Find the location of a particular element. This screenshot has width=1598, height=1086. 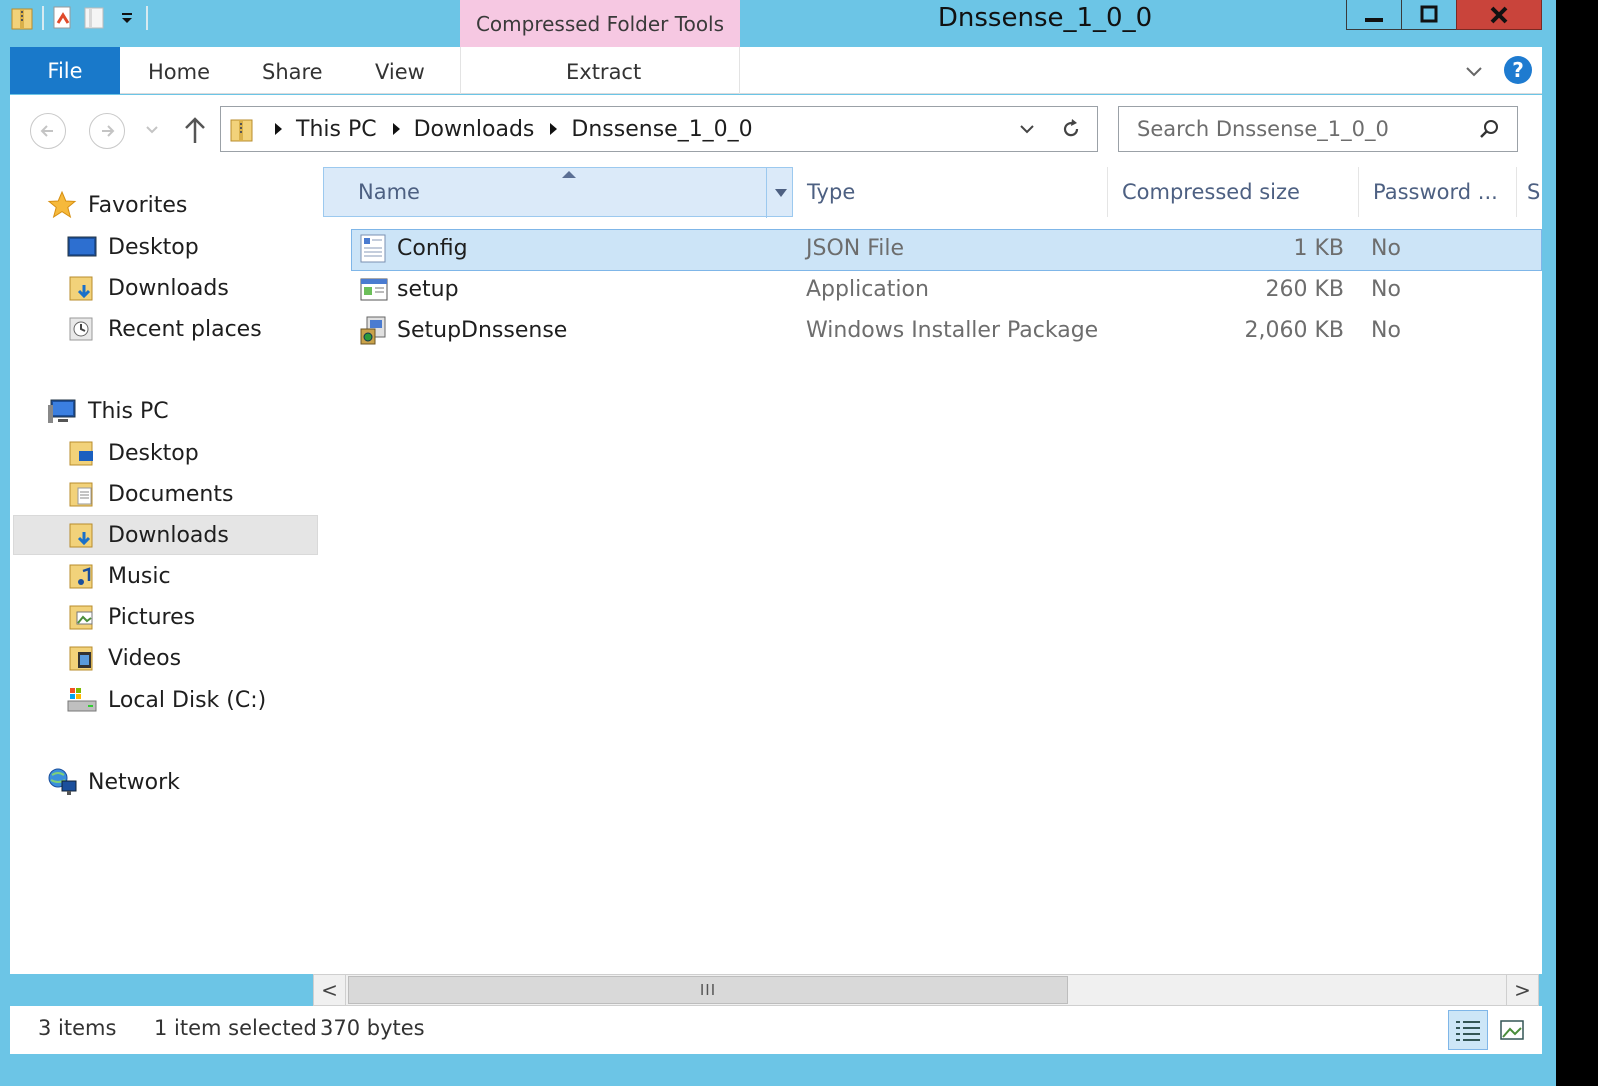

breadcrumb-downloads: Downloads is located at coordinates (474, 129).